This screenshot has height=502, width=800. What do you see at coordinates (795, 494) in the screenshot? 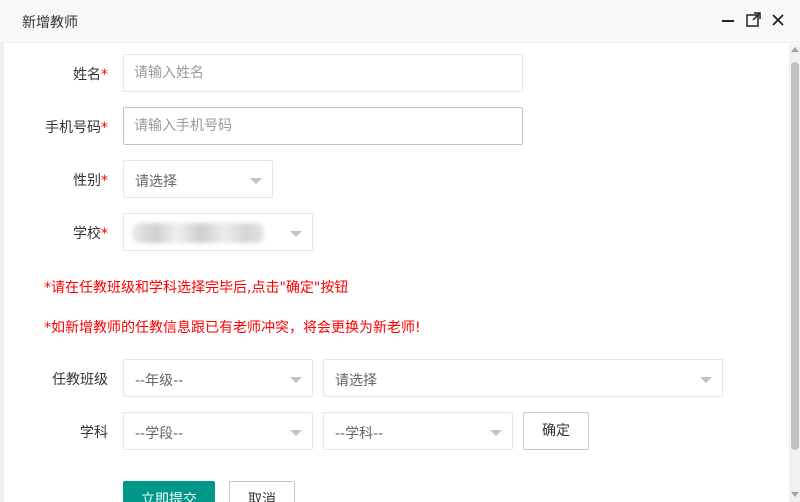
I see `scroll-down-arrow-icon` at bounding box center [795, 494].